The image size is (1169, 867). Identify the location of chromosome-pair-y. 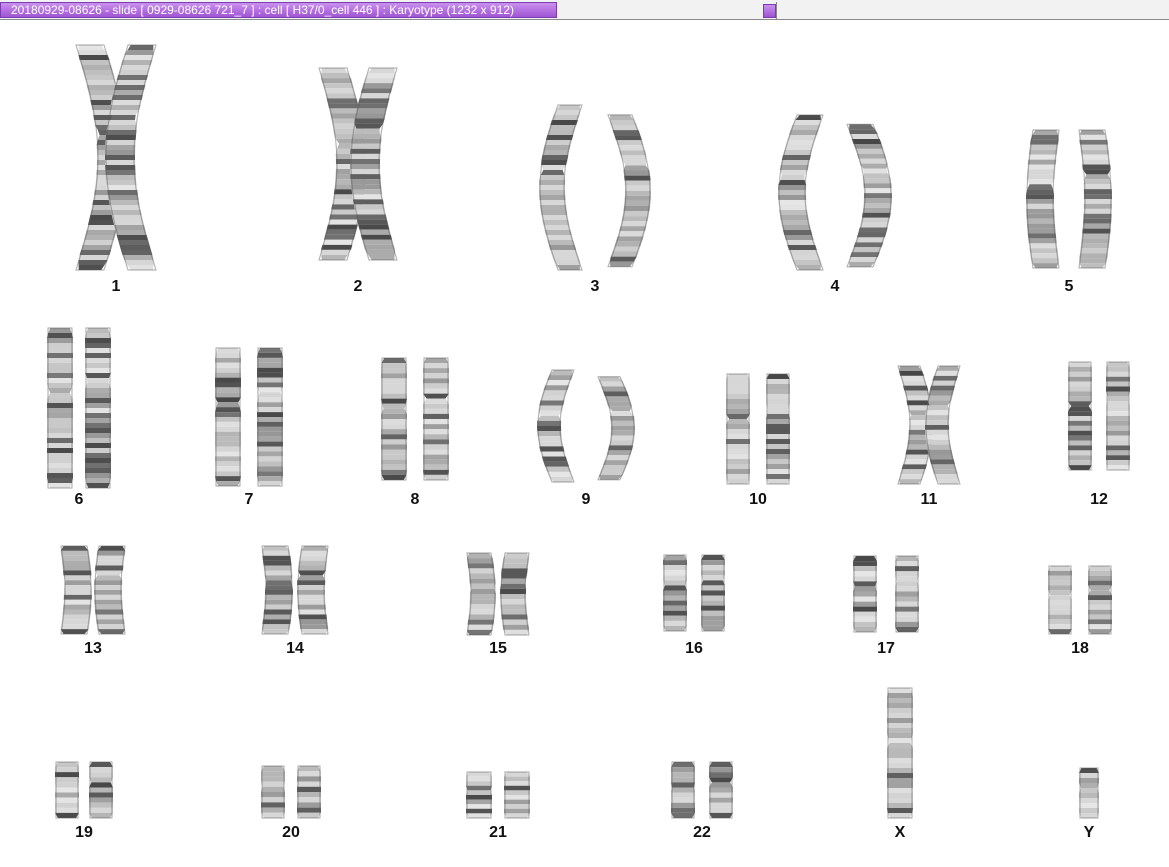
(1089, 793).